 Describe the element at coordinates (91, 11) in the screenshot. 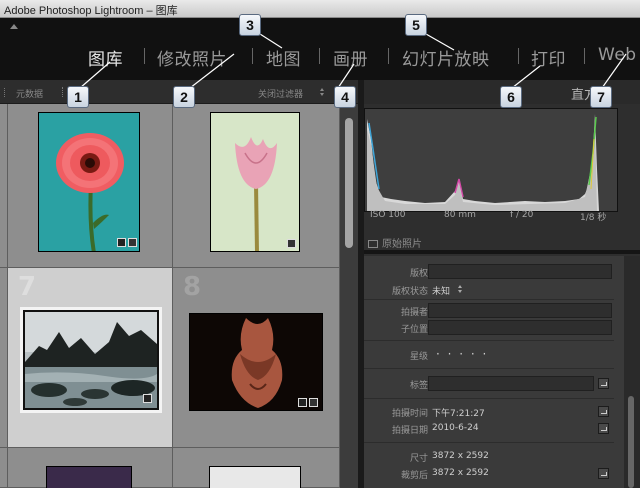

I see `window-title: Adobe Photoshop Lightroom – 图库` at that location.